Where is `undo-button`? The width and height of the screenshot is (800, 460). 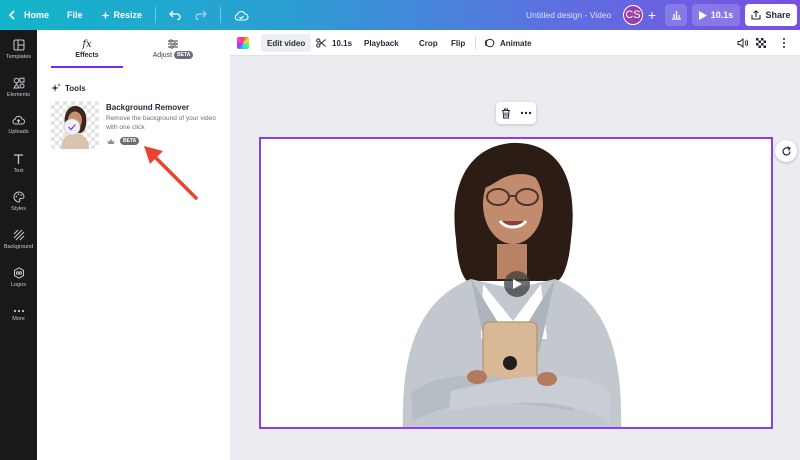
undo-button is located at coordinates (175, 15).